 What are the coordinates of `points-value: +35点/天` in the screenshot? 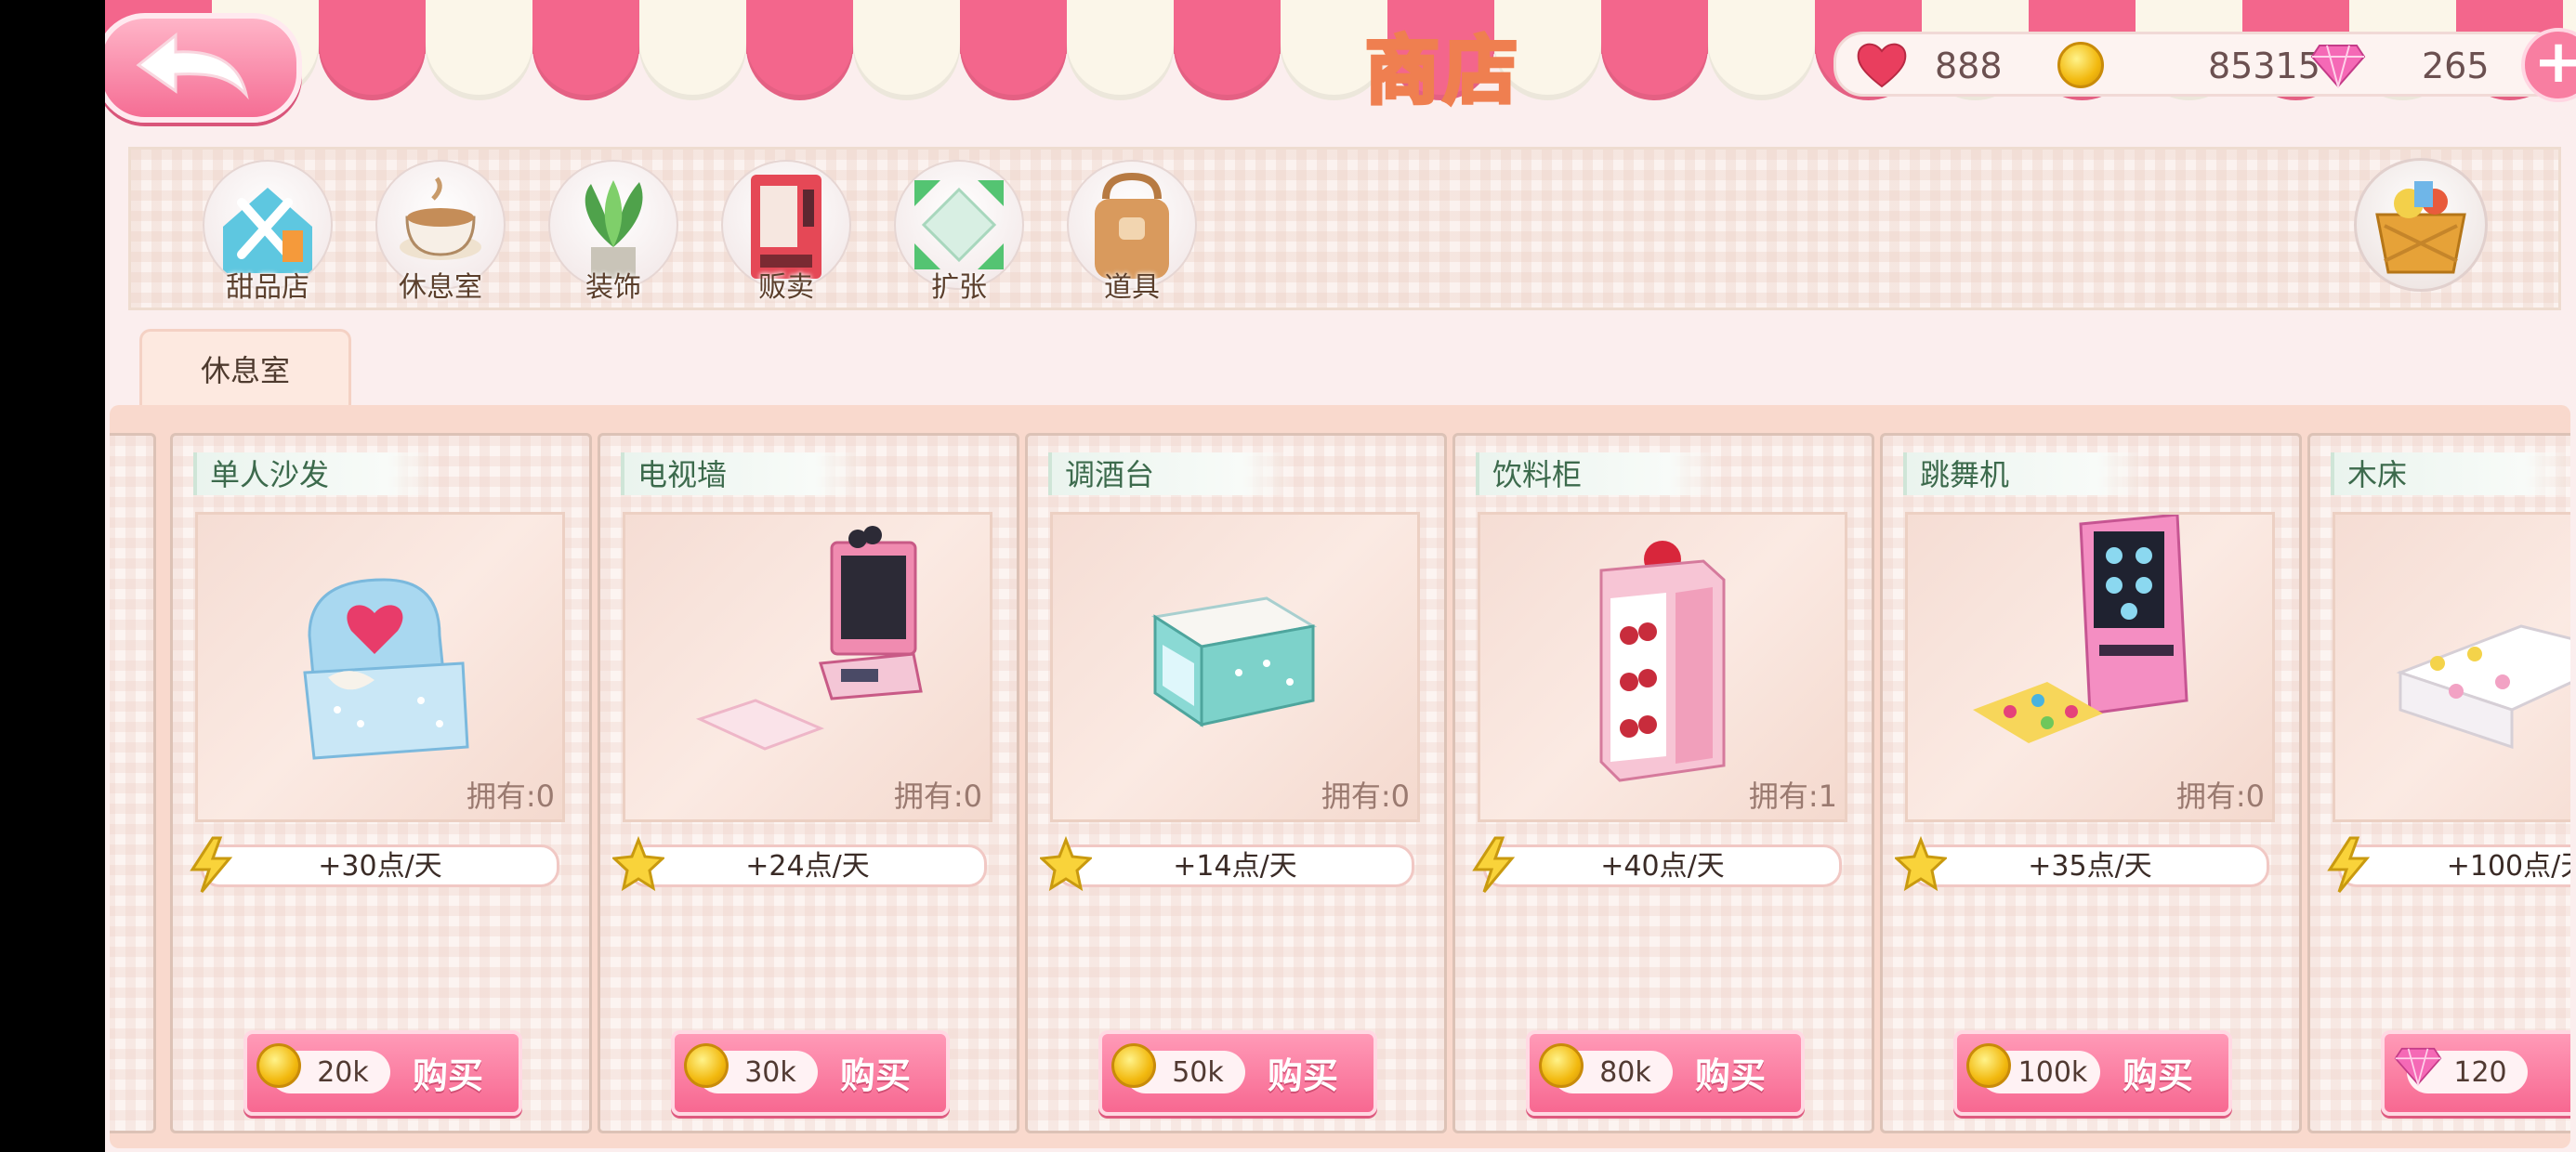 It's located at (2090, 866).